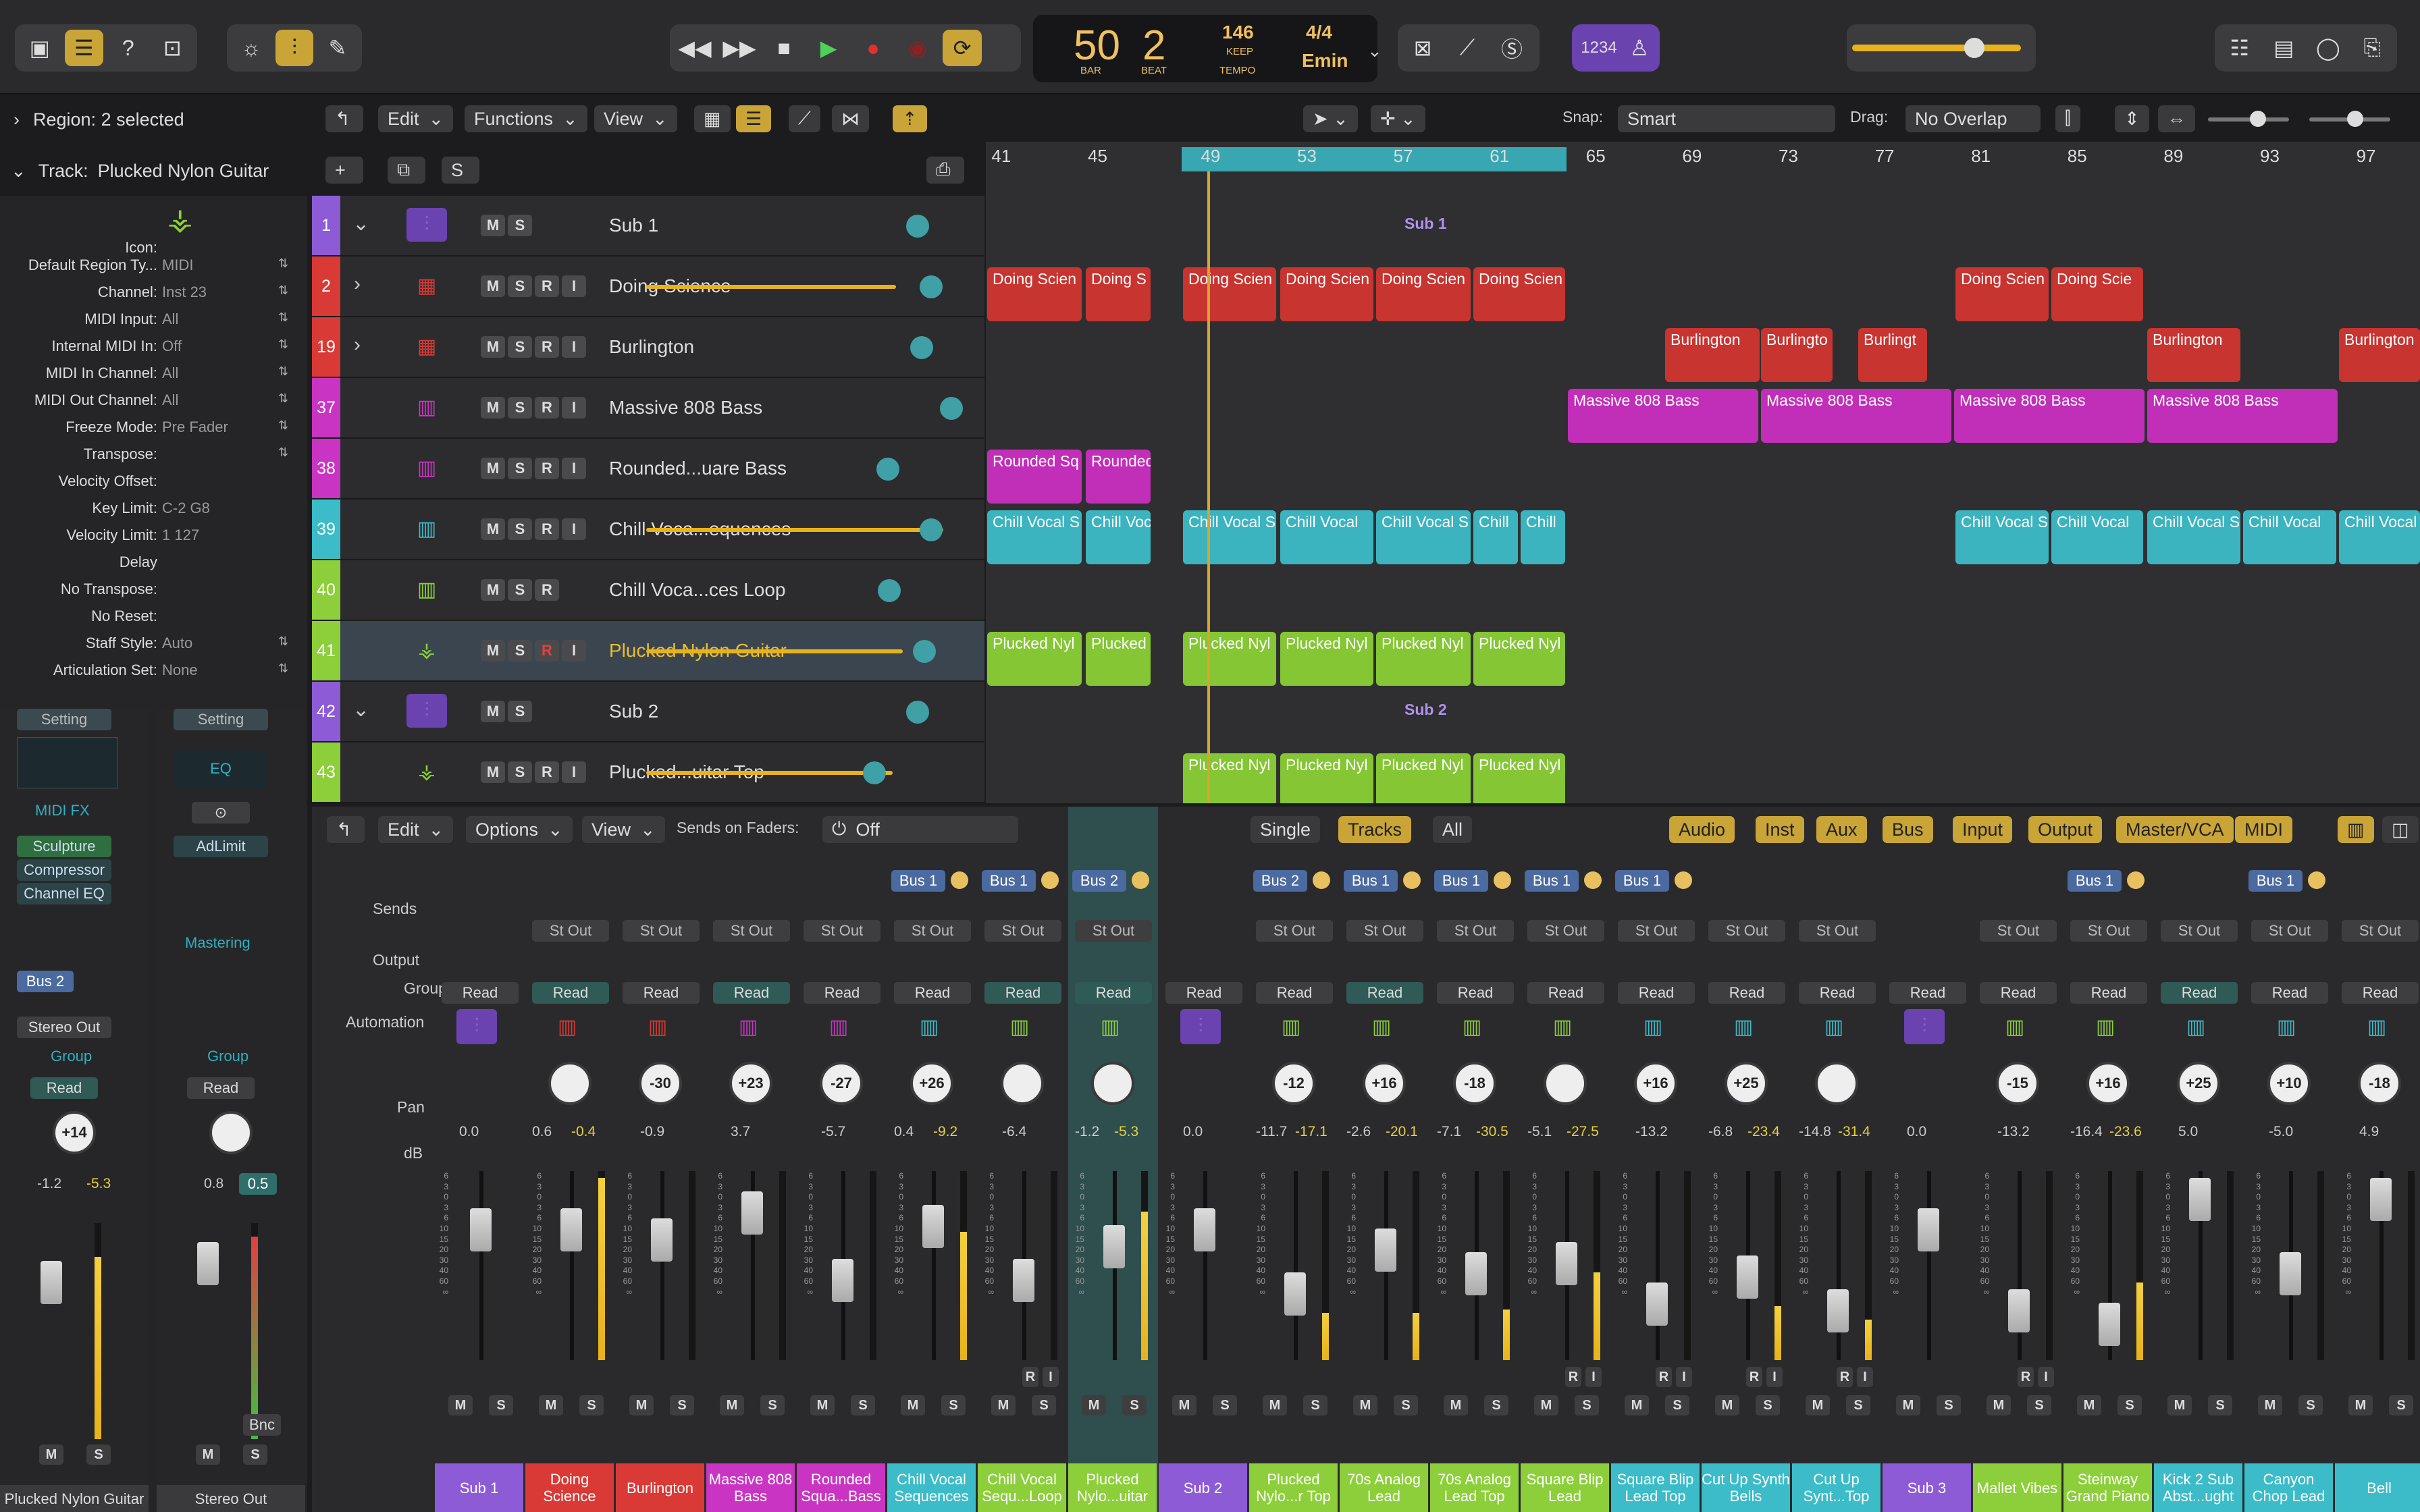  What do you see at coordinates (39, 48) in the screenshot?
I see `library-icon: ▣` at bounding box center [39, 48].